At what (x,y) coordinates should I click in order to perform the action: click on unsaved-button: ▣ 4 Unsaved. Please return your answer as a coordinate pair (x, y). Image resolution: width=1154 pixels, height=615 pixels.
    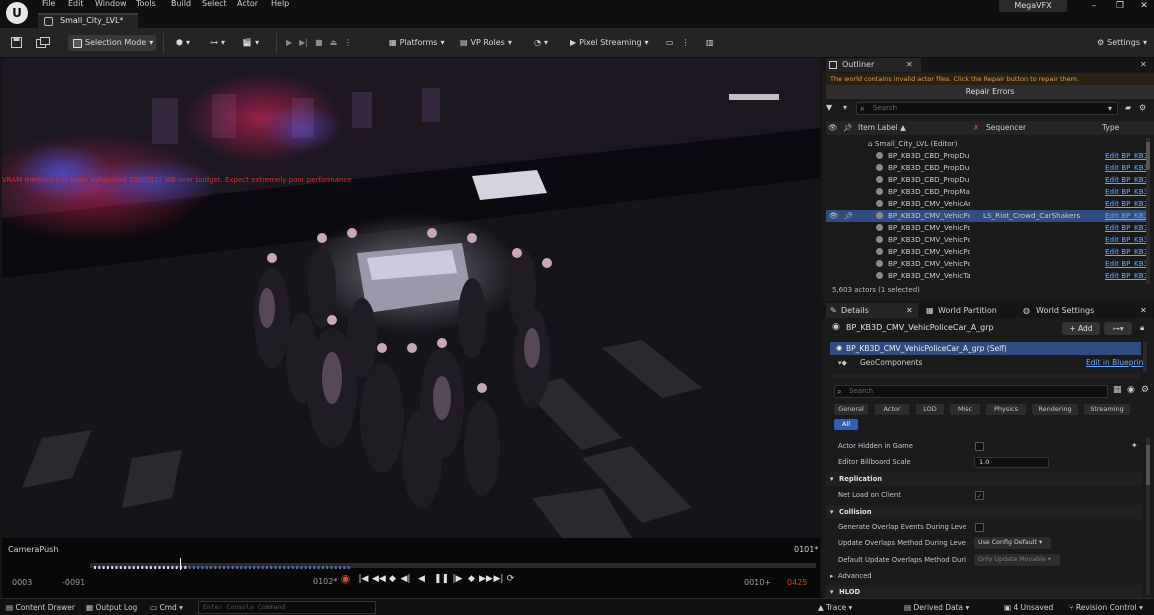
    Looking at the image, I should click on (1028, 608).